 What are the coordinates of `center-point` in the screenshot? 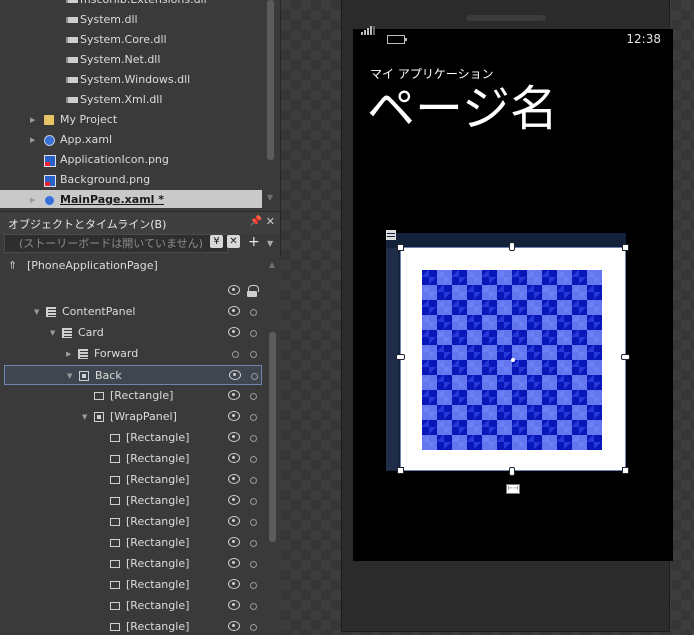 It's located at (513, 360).